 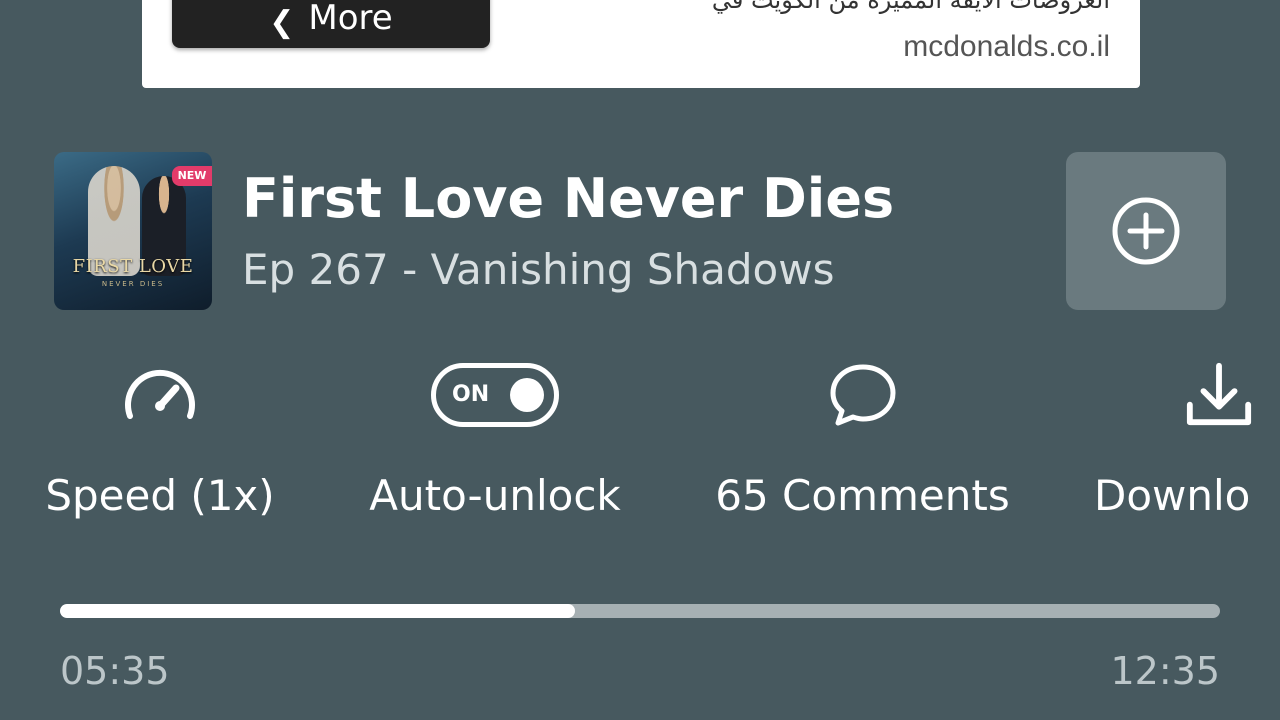 I want to click on total-time: 12:35, so click(x=1165, y=671).